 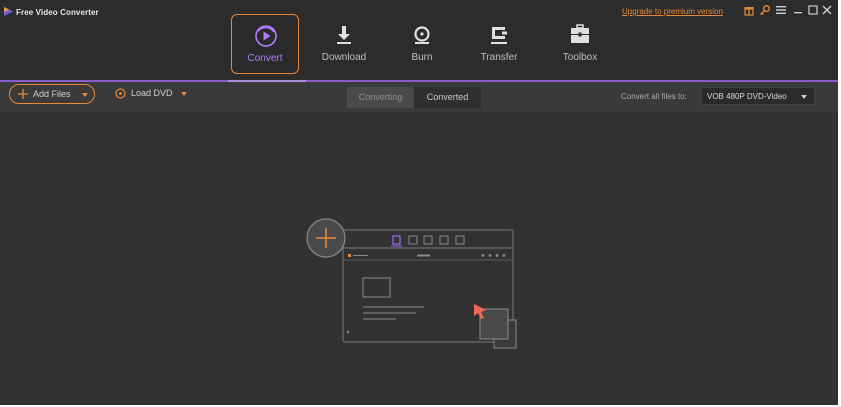 I want to click on nav-transfer-label: Transfer, so click(x=499, y=57).